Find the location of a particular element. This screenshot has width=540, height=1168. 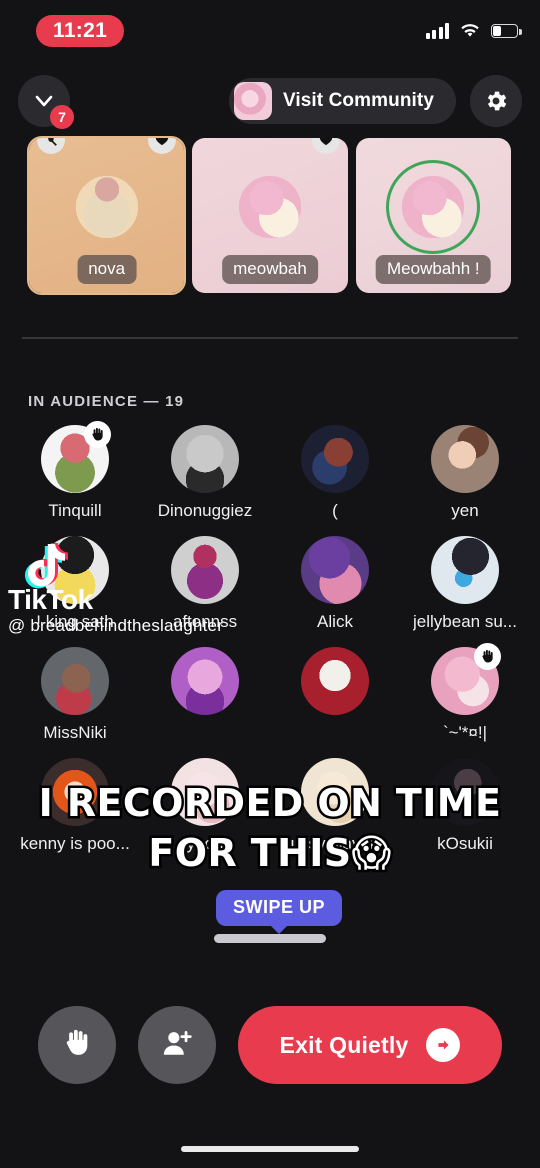

visit-community-label: Visit Community is located at coordinates (358, 100).